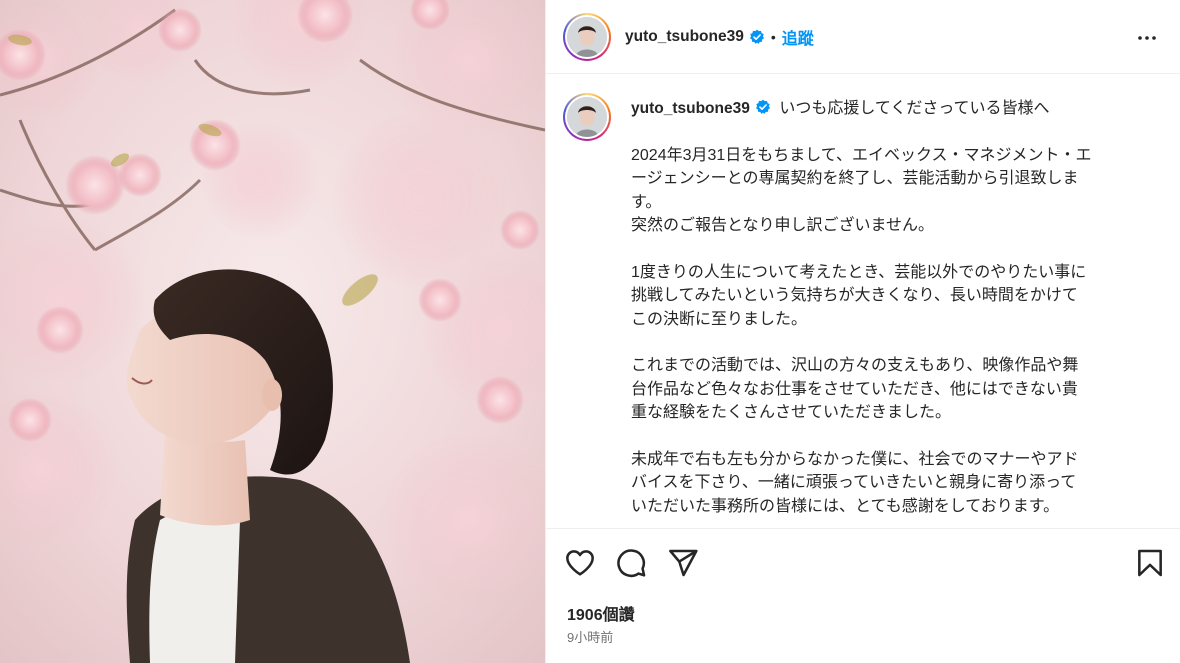 This screenshot has width=1180, height=663. I want to click on heart-icon, so click(580, 563).